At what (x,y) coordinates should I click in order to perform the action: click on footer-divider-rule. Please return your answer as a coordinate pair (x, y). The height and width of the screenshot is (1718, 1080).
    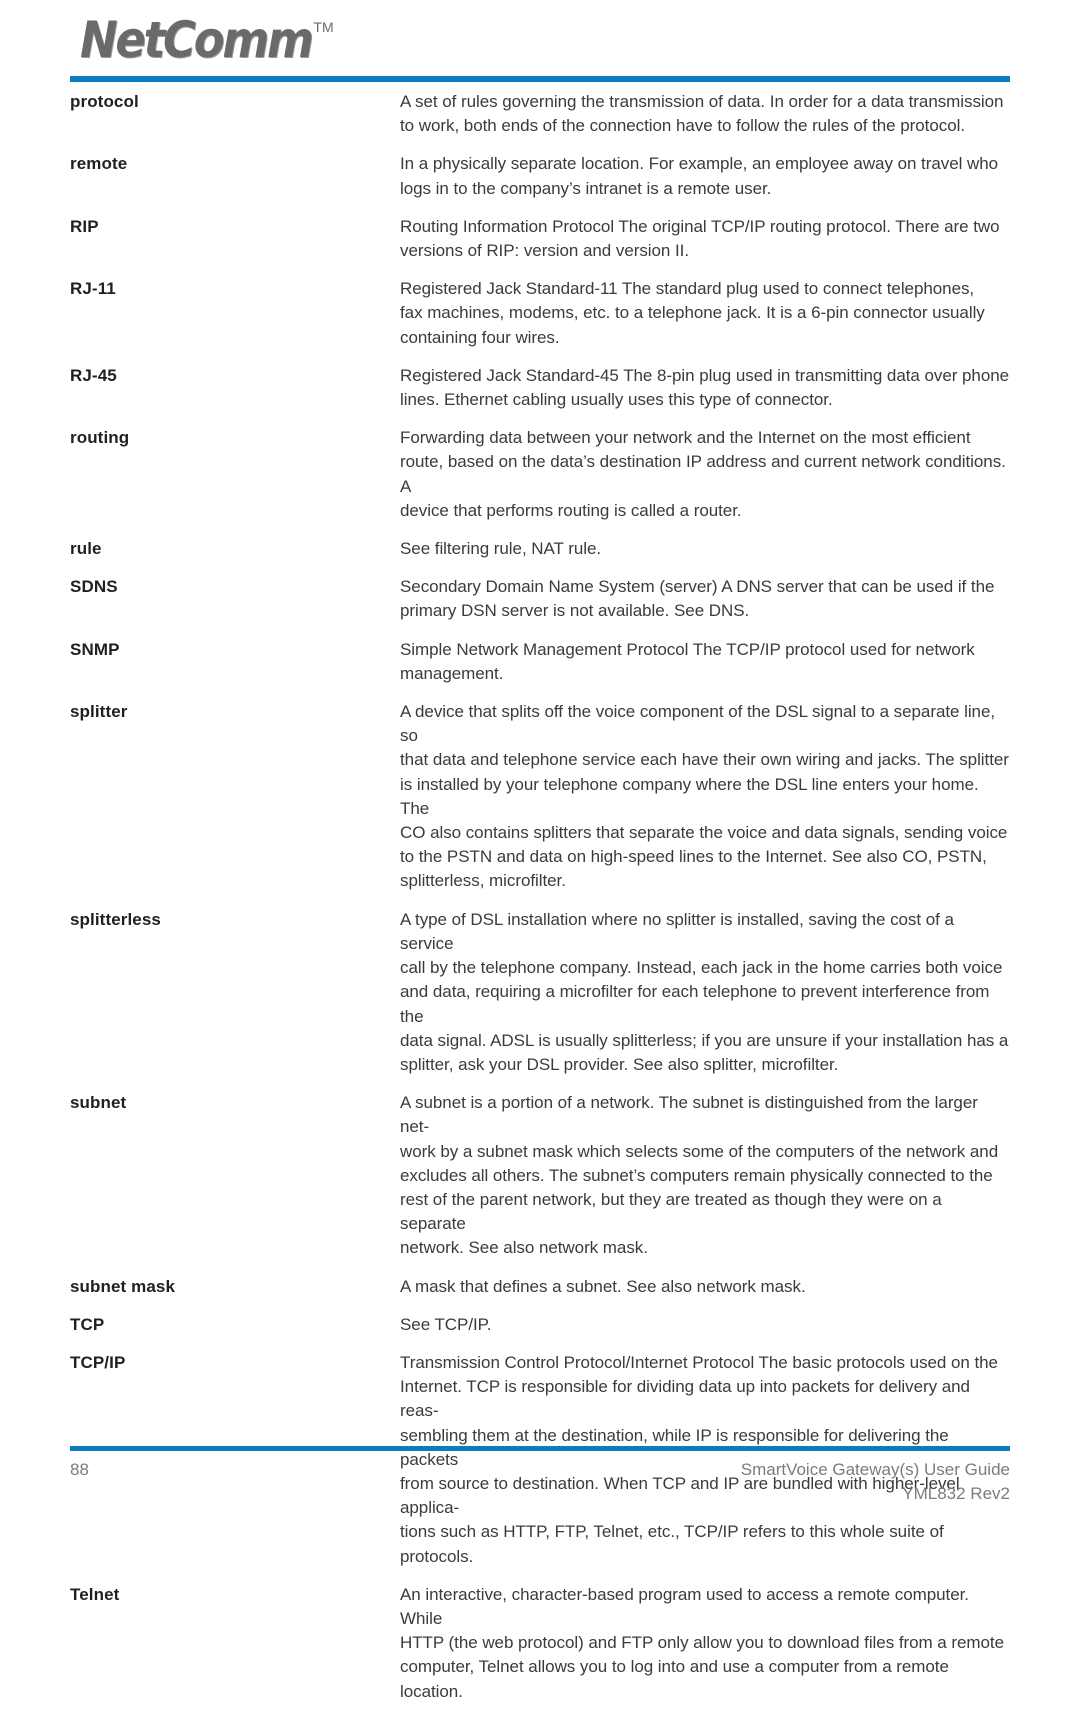
    Looking at the image, I should click on (540, 1448).